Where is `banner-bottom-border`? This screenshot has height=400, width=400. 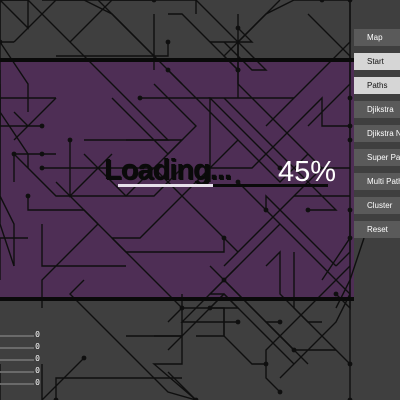
banner-bottom-border is located at coordinates (177, 299).